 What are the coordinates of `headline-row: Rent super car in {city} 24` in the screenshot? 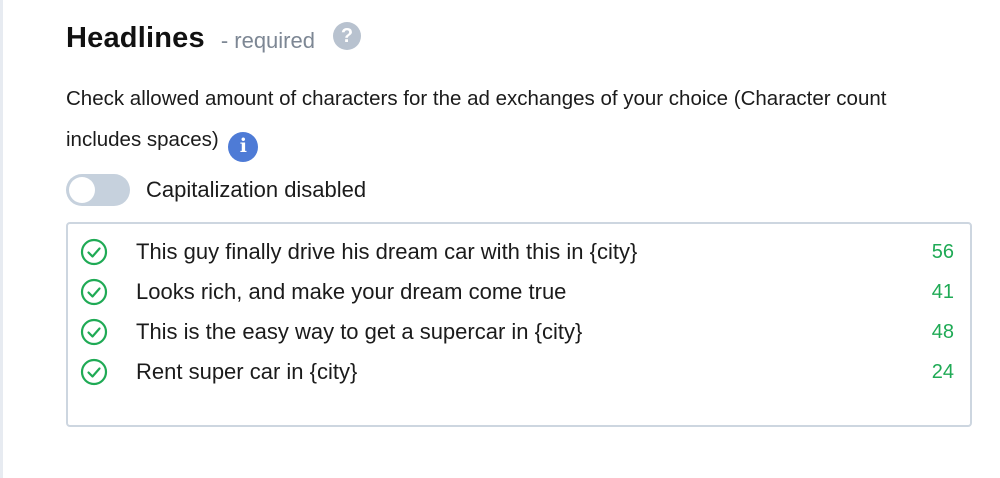 It's located at (519, 372).